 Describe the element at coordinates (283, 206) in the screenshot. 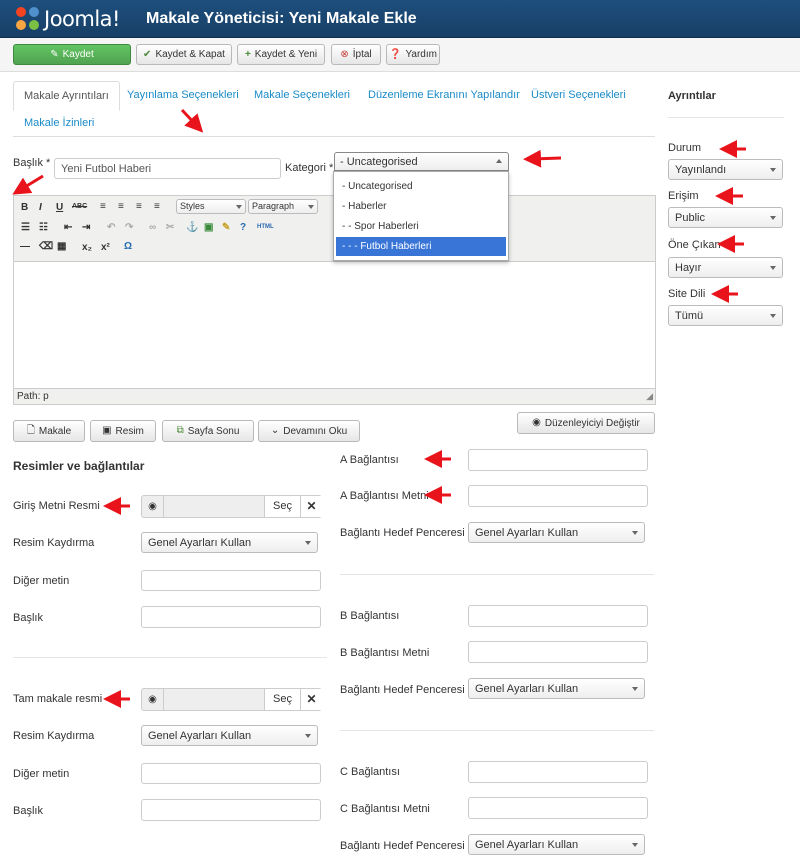

I see `format-select: Paragraph` at that location.